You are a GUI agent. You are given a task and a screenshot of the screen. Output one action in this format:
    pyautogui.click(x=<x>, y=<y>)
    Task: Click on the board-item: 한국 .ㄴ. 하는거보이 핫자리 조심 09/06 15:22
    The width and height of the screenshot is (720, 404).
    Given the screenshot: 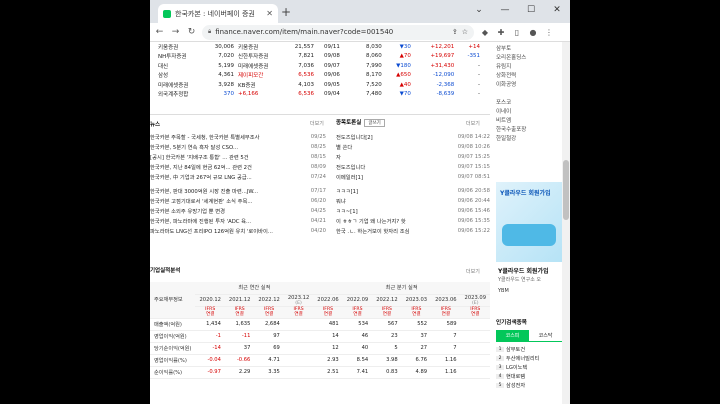 What is the action you would take?
    pyautogui.click(x=413, y=231)
    